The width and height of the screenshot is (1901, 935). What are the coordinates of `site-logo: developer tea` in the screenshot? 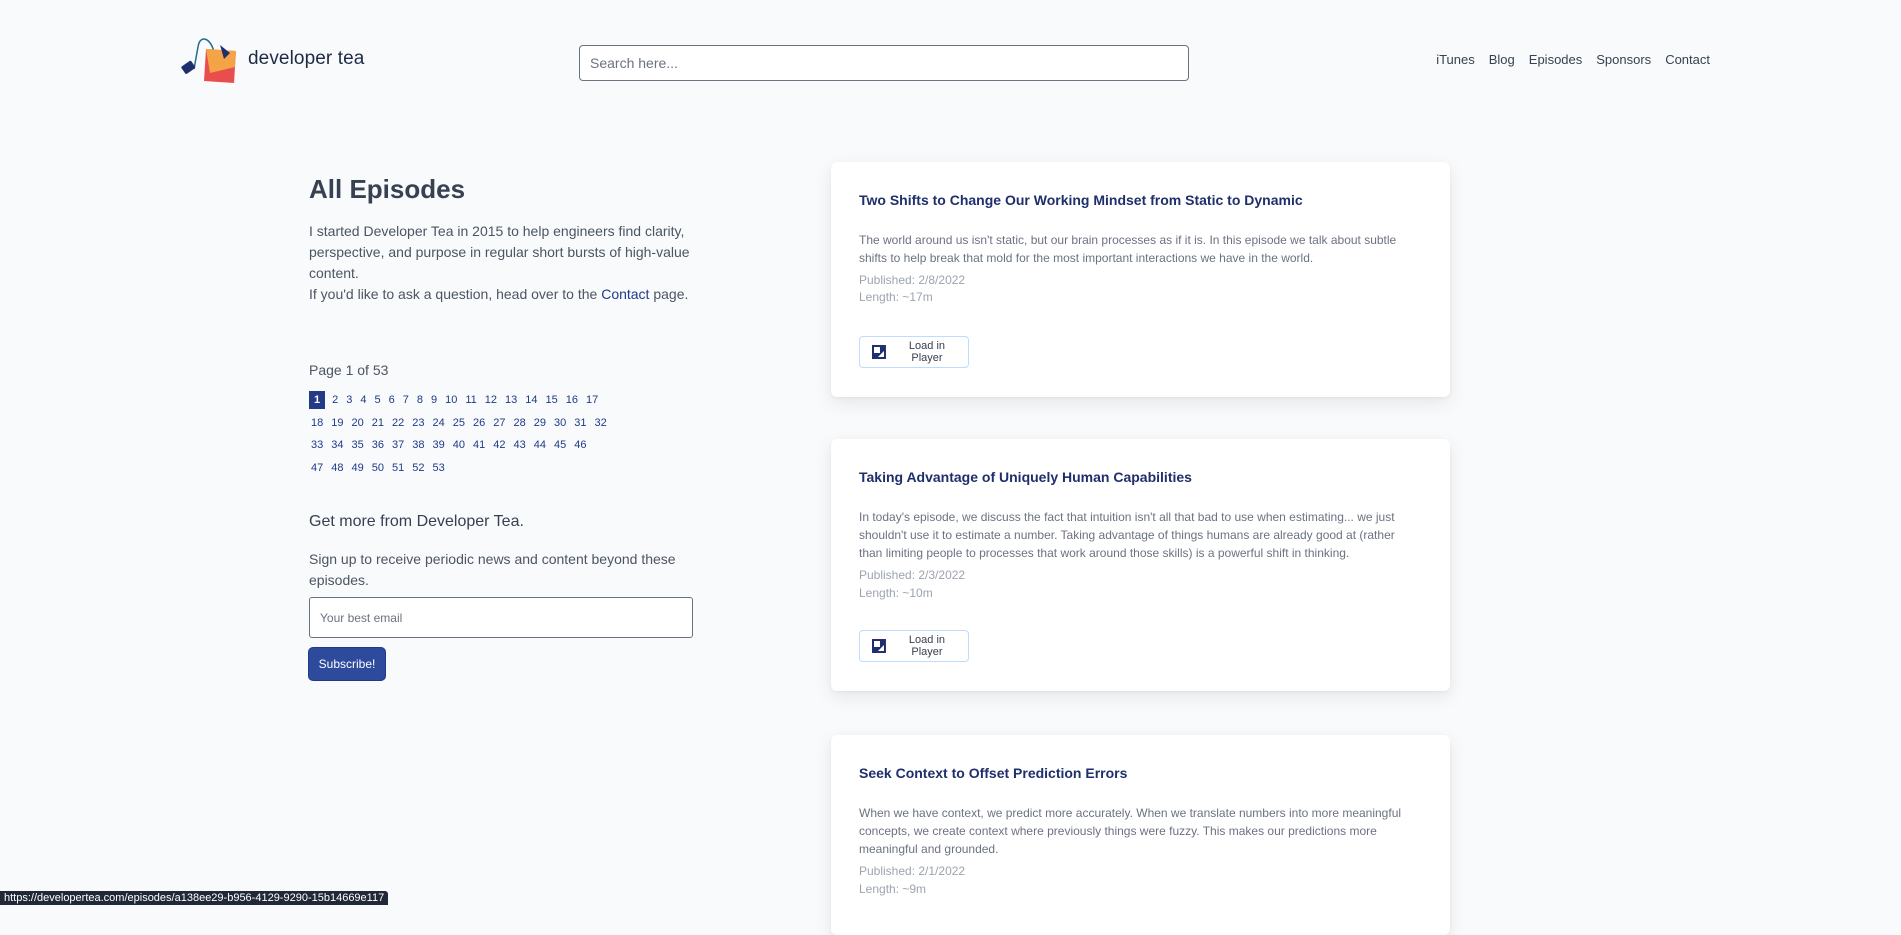 It's located at (272, 59).